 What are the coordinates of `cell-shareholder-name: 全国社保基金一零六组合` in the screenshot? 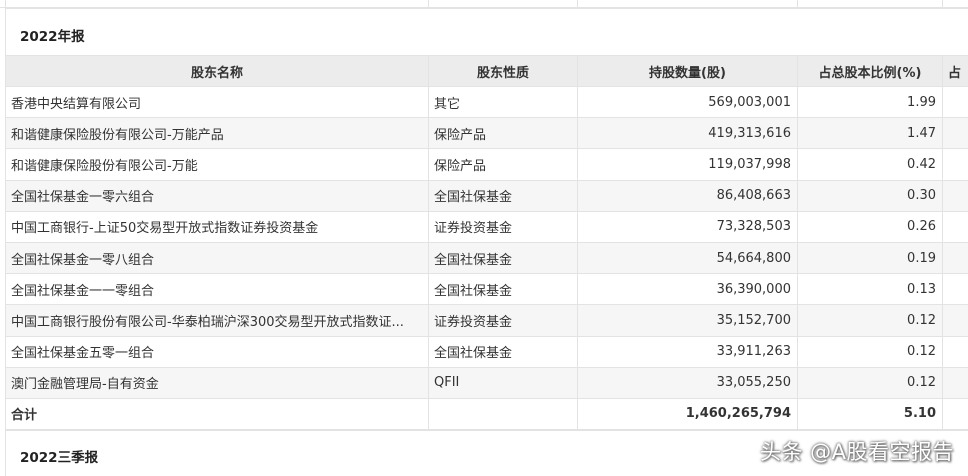 It's located at (217, 195).